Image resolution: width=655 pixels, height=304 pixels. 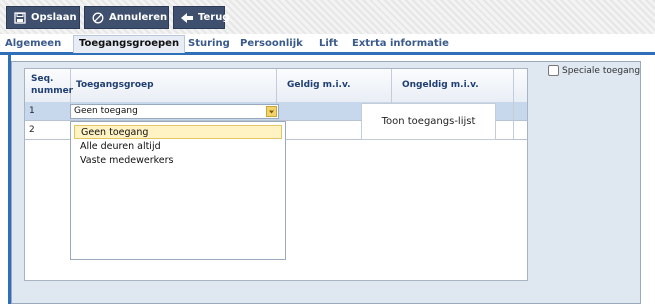 What do you see at coordinates (319, 85) in the screenshot?
I see `column-header-valid-from-label: Geldig m.i.v.` at bounding box center [319, 85].